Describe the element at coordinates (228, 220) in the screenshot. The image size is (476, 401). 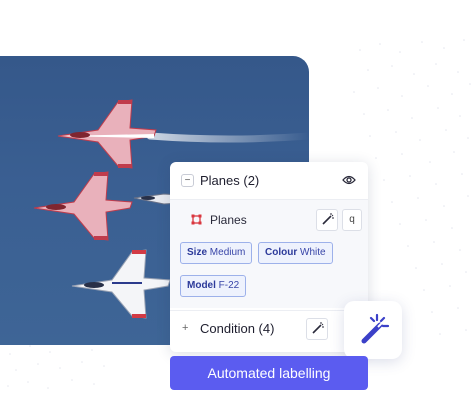
I see `class-label: Planes` at that location.